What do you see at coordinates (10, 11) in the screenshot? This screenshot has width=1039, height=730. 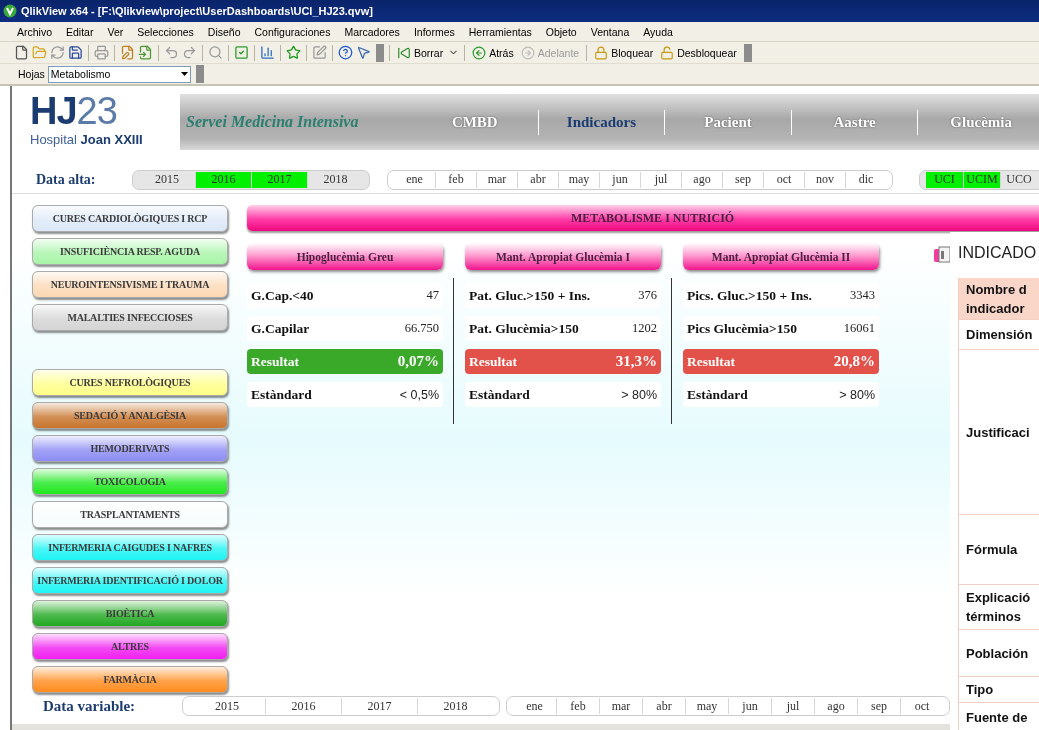 I see `app-icon` at bounding box center [10, 11].